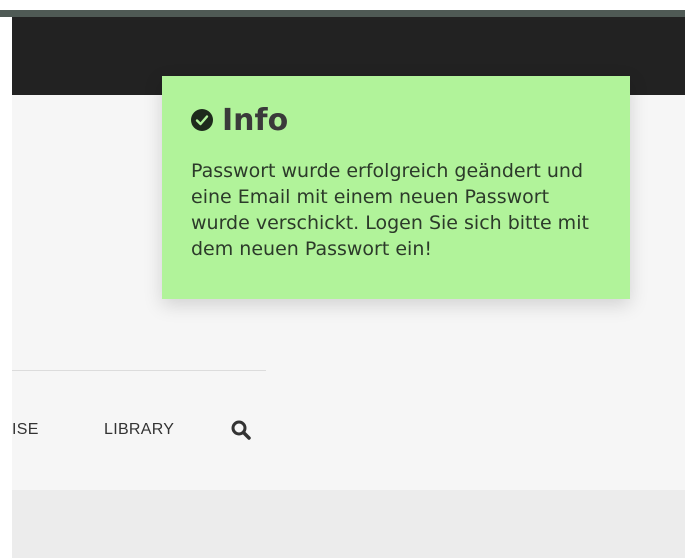  Describe the element at coordinates (139, 430) in the screenshot. I see `nav-item-library: LIBRARY` at that location.